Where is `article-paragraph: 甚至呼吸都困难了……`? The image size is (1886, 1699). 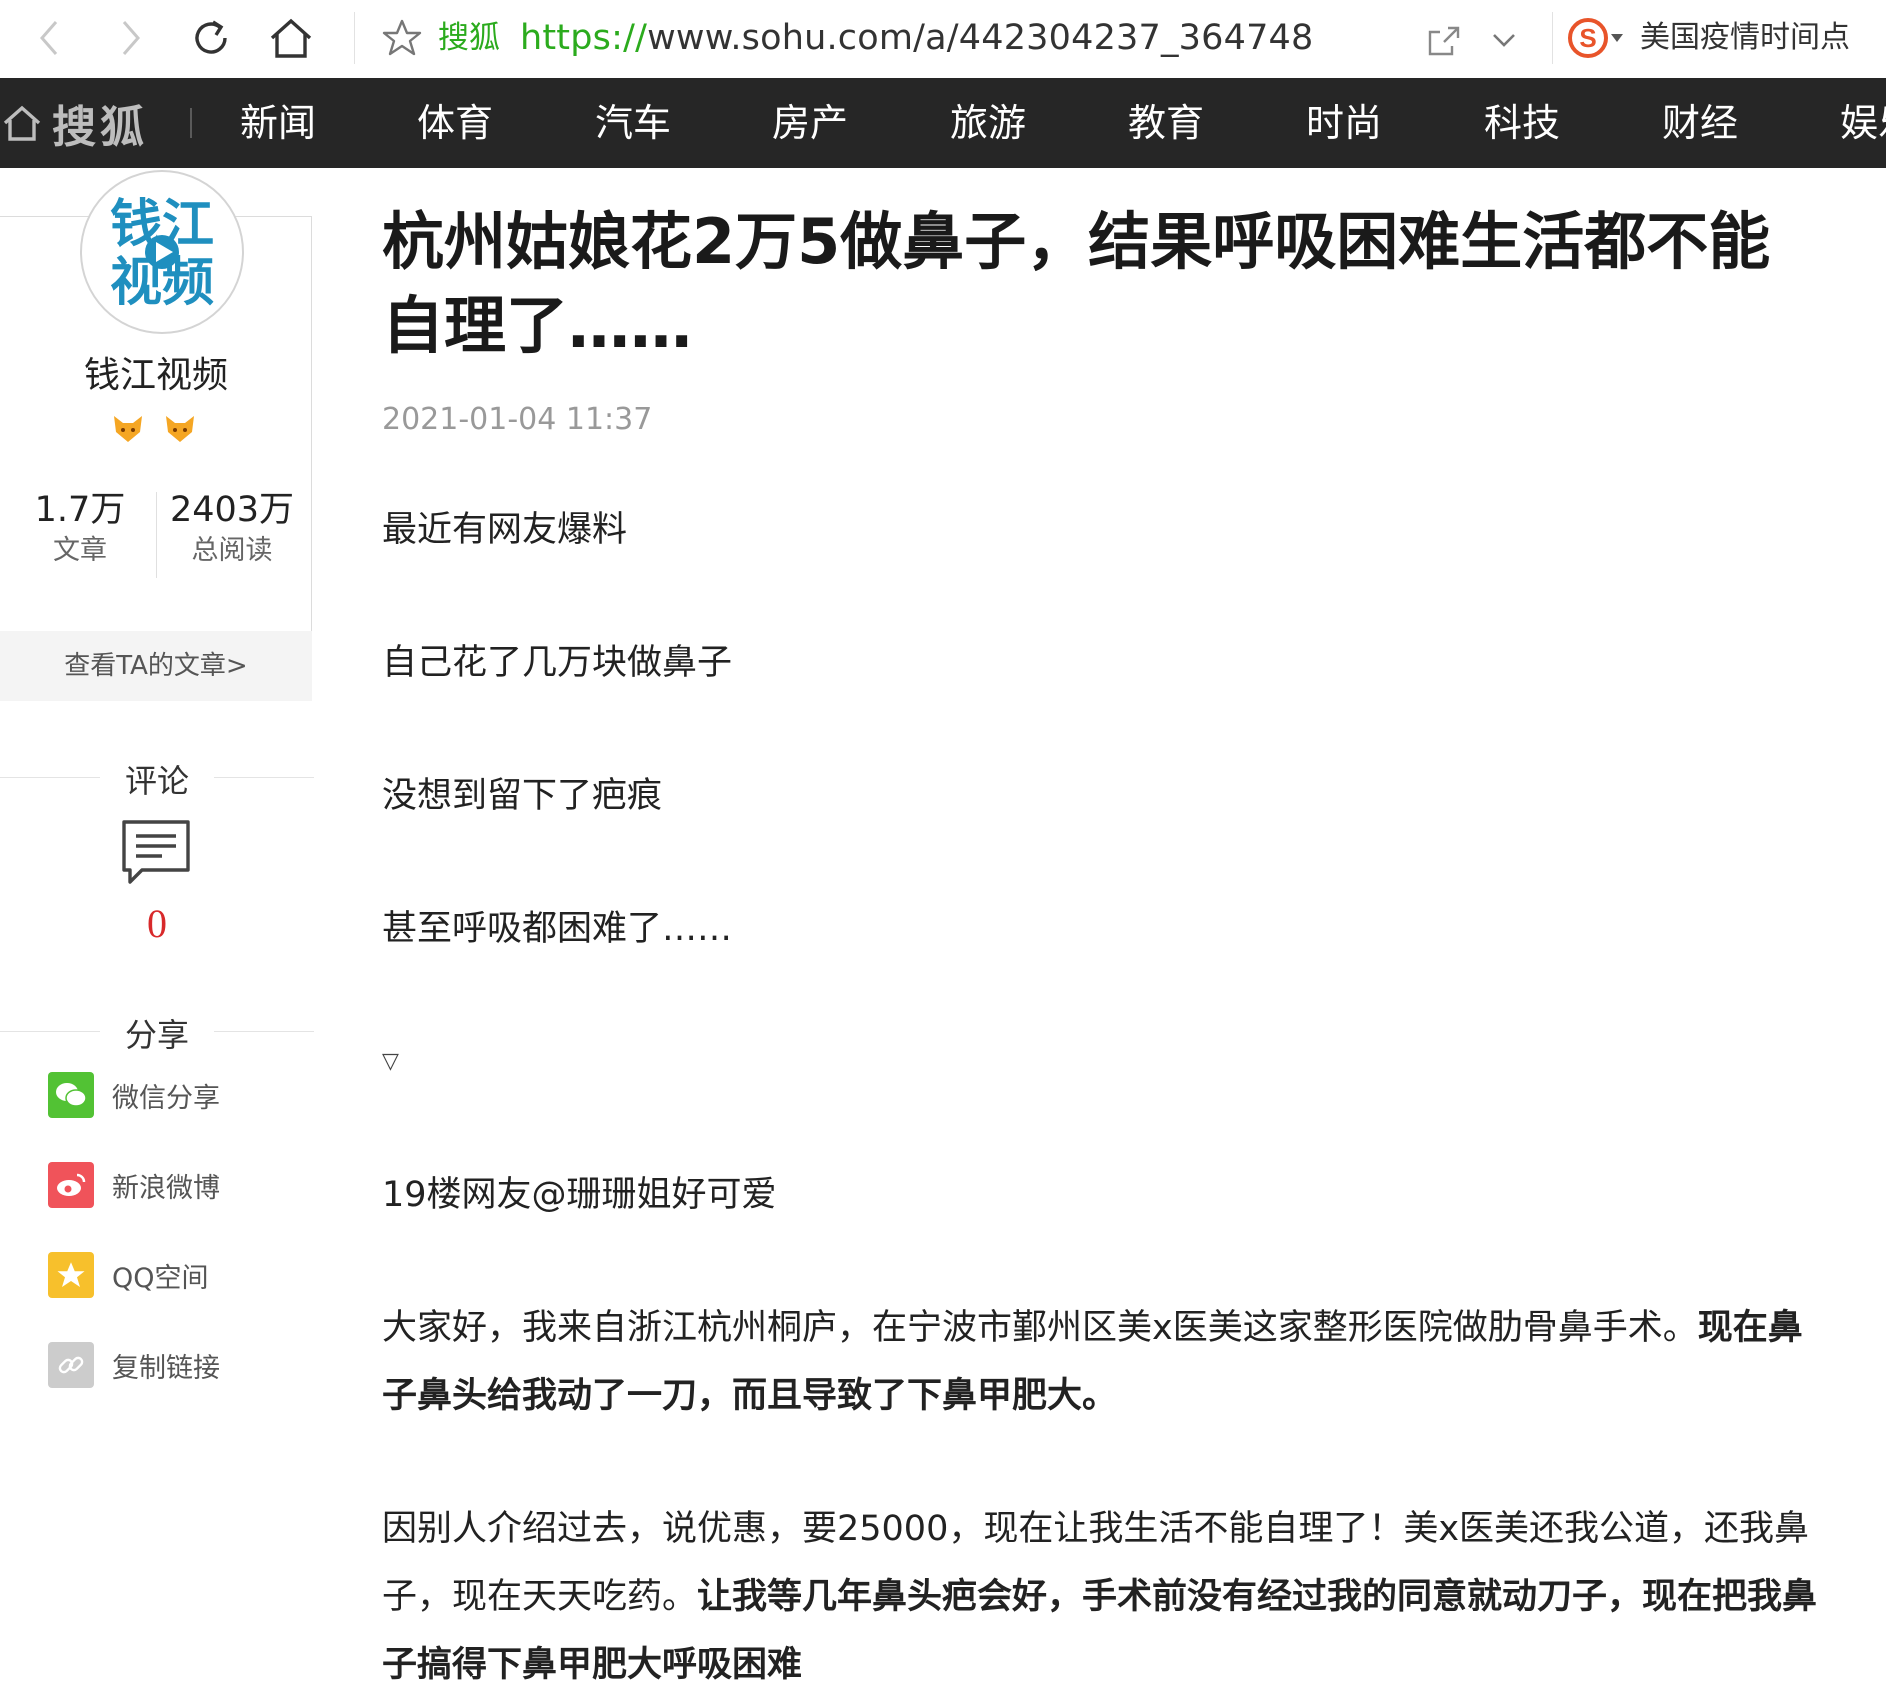 article-paragraph: 甚至呼吸都困难了…… is located at coordinates (557, 929).